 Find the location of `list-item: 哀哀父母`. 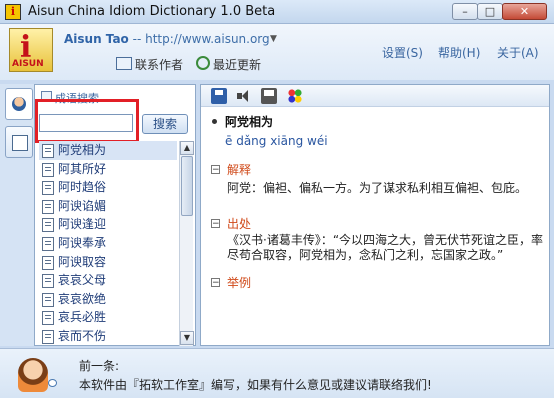

list-item: 哀哀父母 is located at coordinates (108, 280).